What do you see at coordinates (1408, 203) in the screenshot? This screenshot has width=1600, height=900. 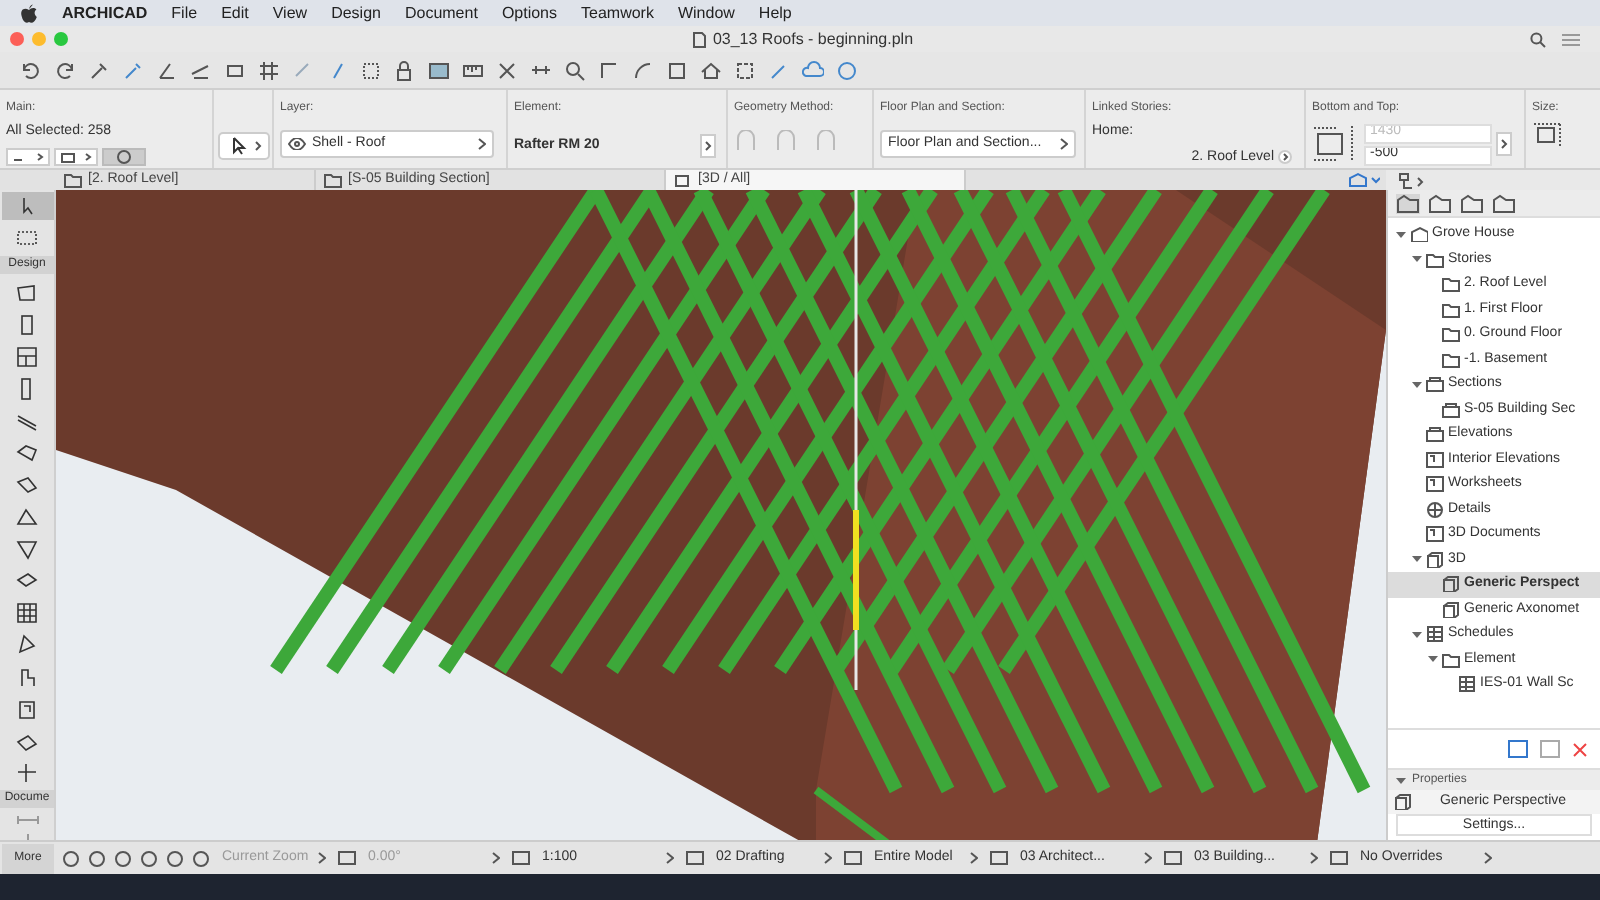 I see `project-map-icon` at bounding box center [1408, 203].